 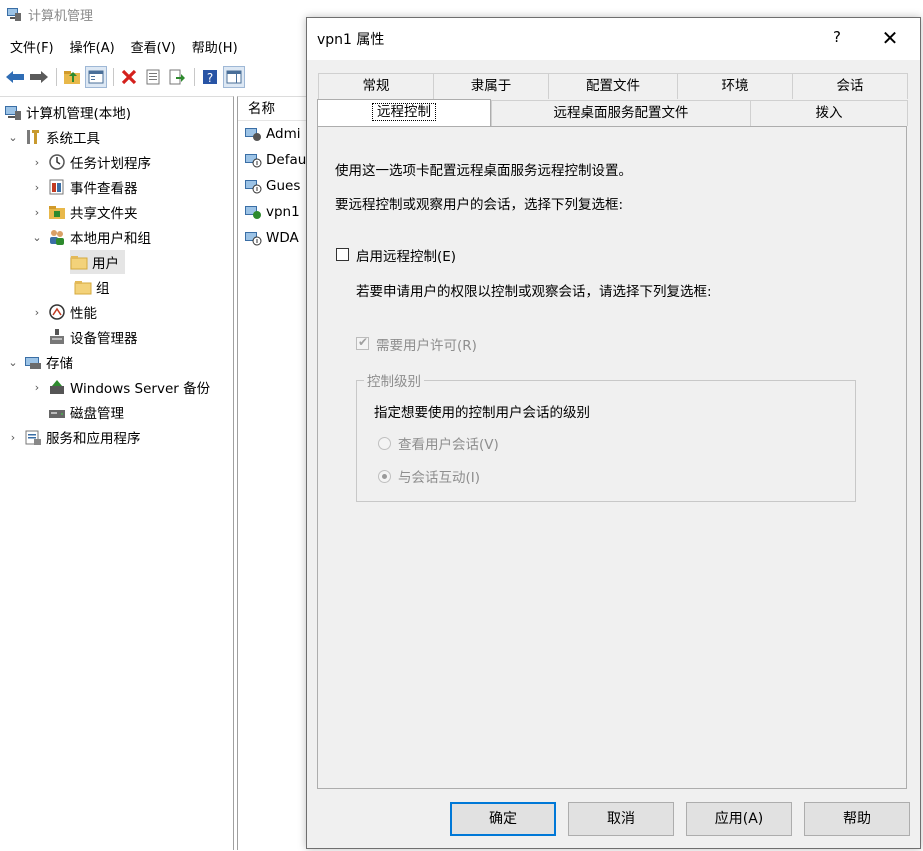 What do you see at coordinates (96, 77) in the screenshot?
I see `show-hide-tree-icon` at bounding box center [96, 77].